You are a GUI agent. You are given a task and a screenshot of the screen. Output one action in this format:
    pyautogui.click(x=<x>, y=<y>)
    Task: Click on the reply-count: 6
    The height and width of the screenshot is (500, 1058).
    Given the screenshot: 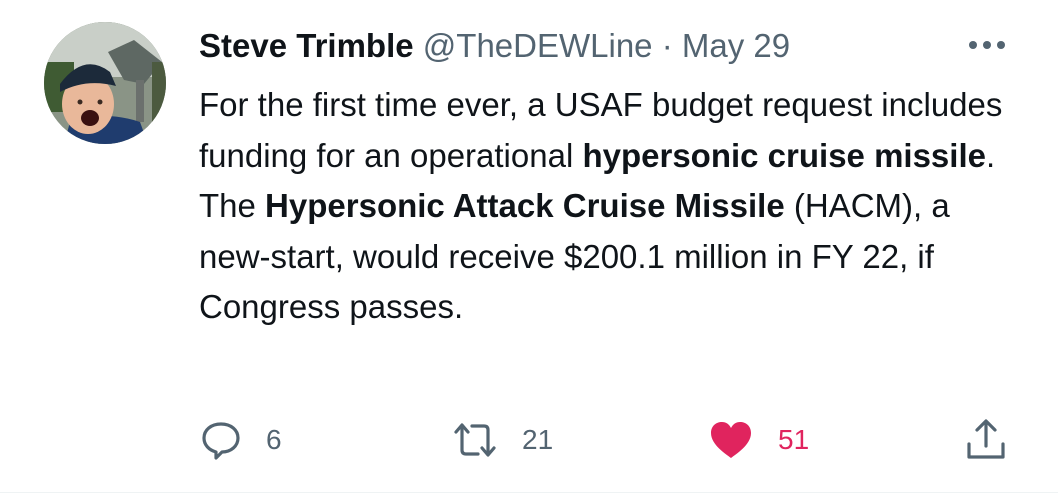 What is the action you would take?
    pyautogui.click(x=274, y=439)
    